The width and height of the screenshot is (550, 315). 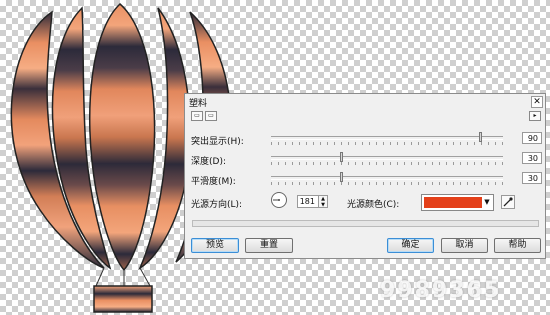 I want to click on reset-button: 重置, so click(x=269, y=245).